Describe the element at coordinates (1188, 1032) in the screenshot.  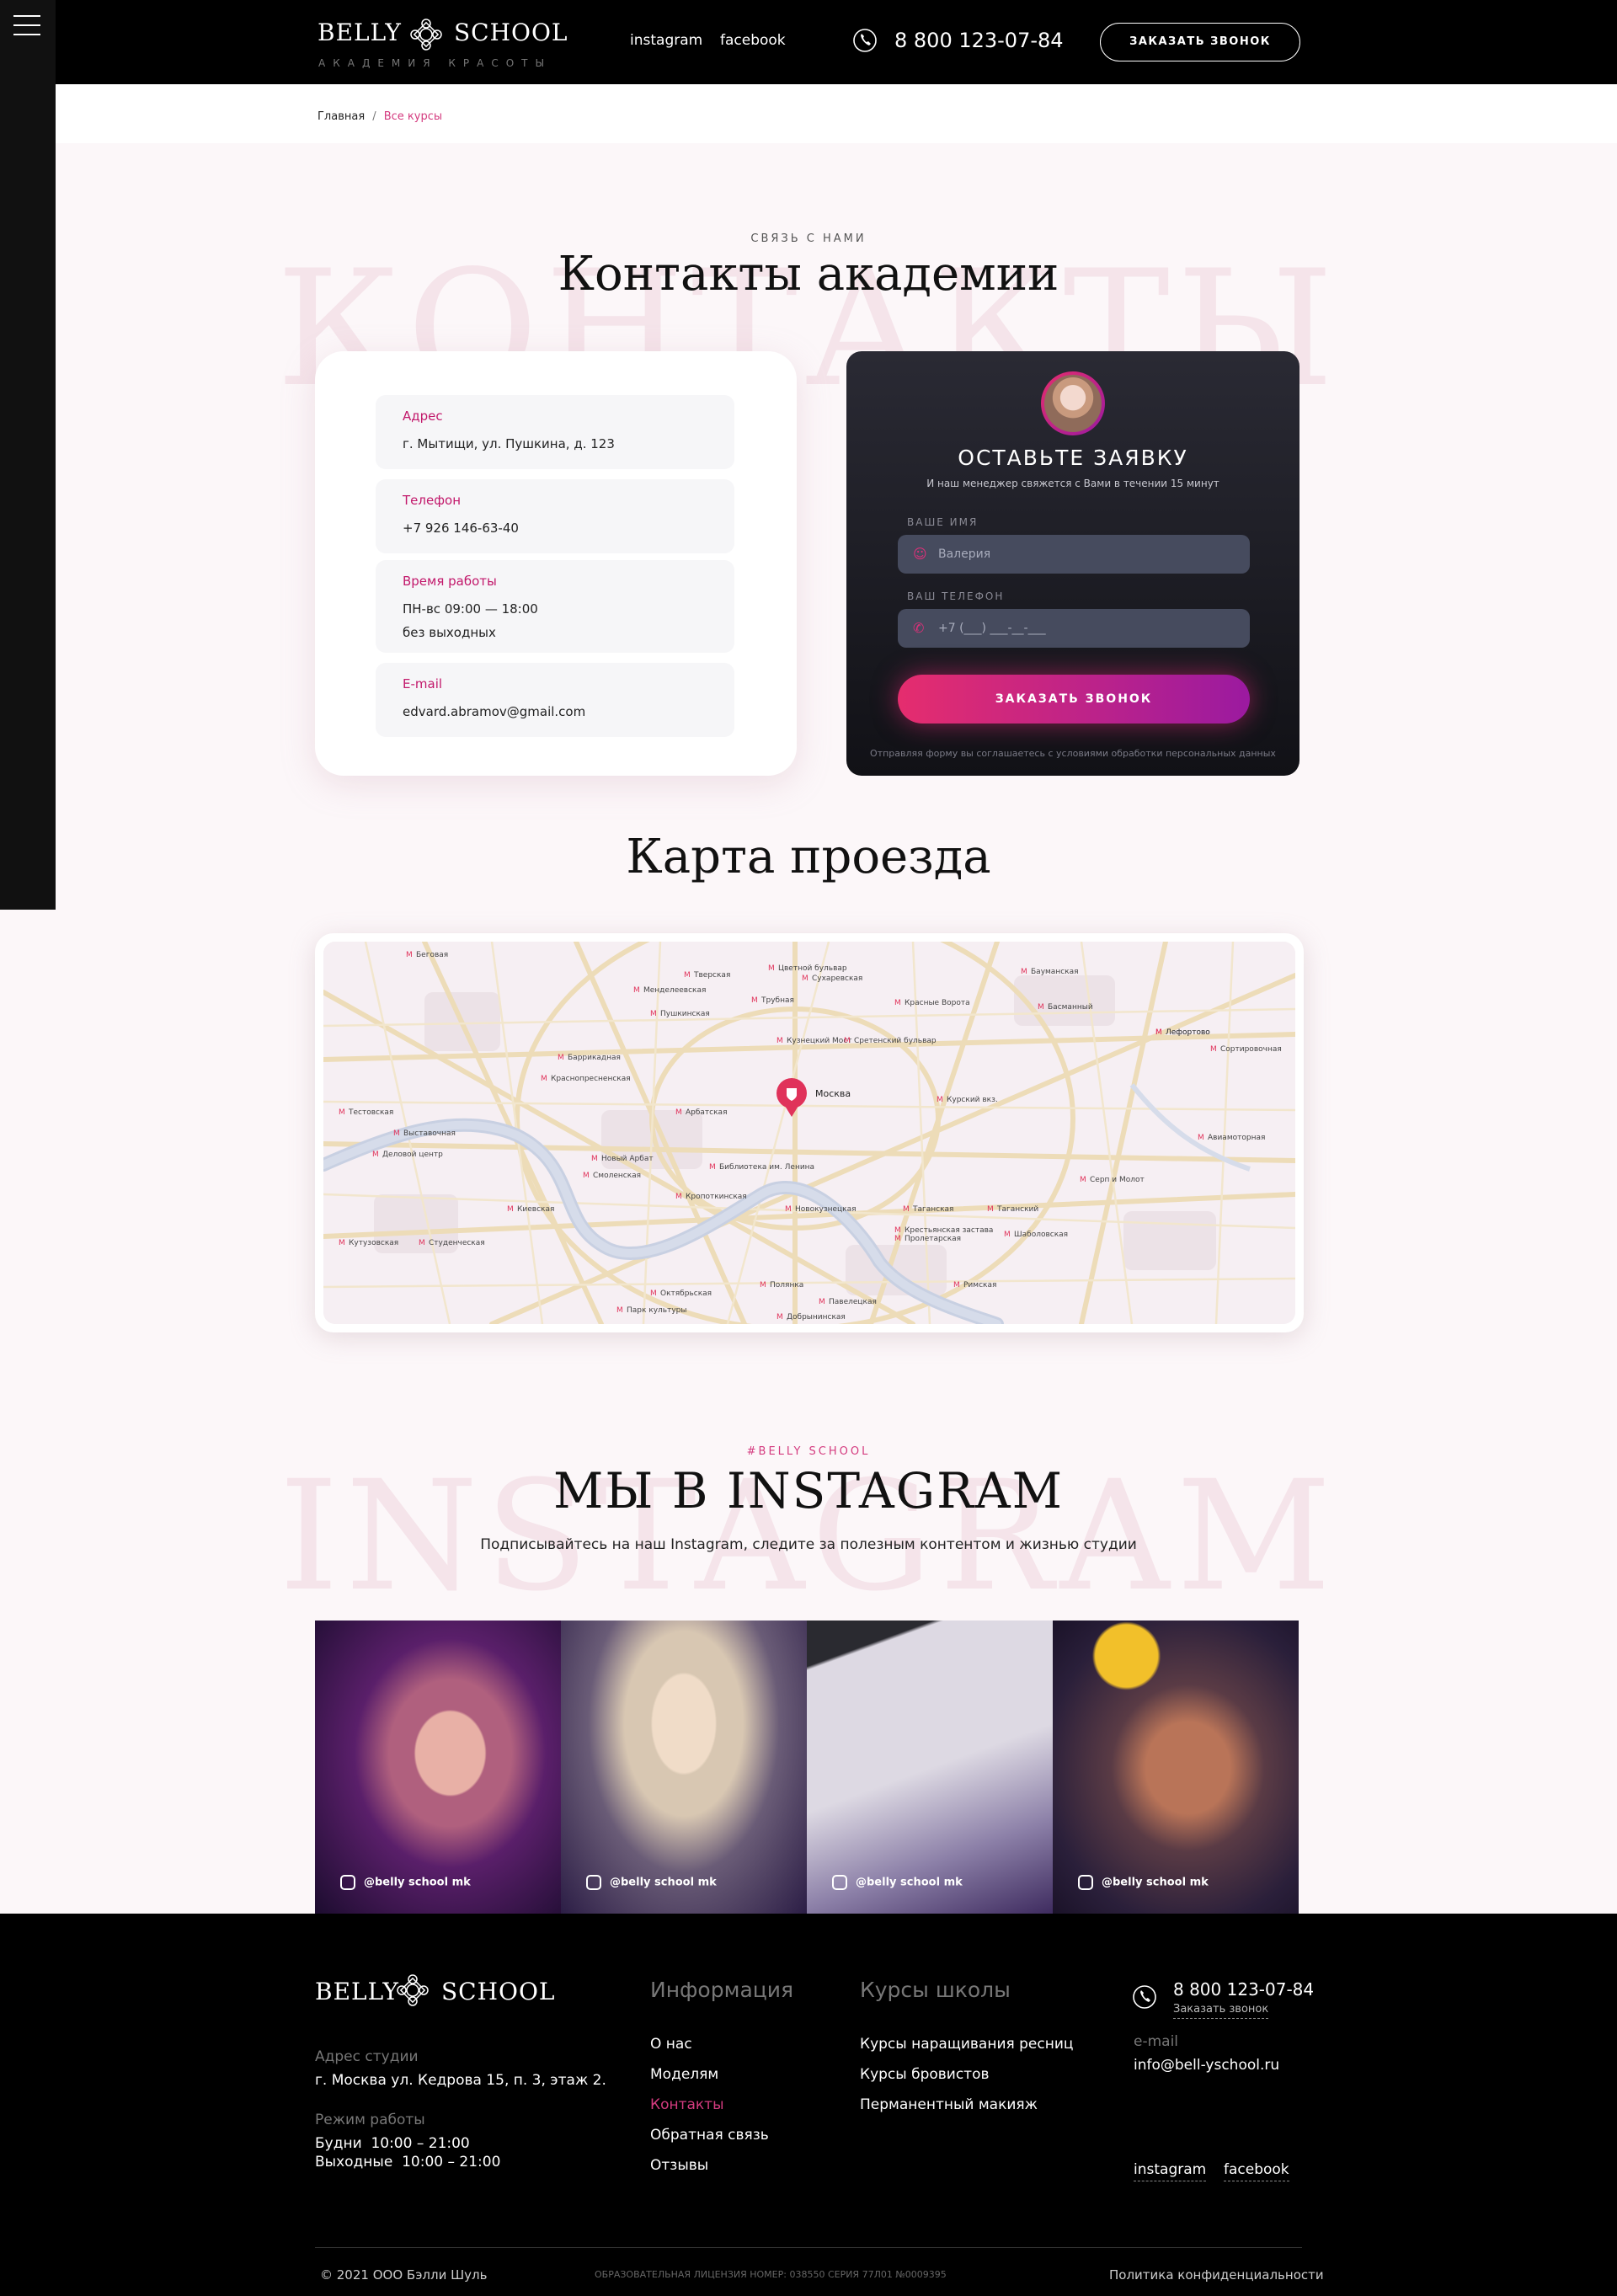
I see `map-station-label: Лефортово` at that location.